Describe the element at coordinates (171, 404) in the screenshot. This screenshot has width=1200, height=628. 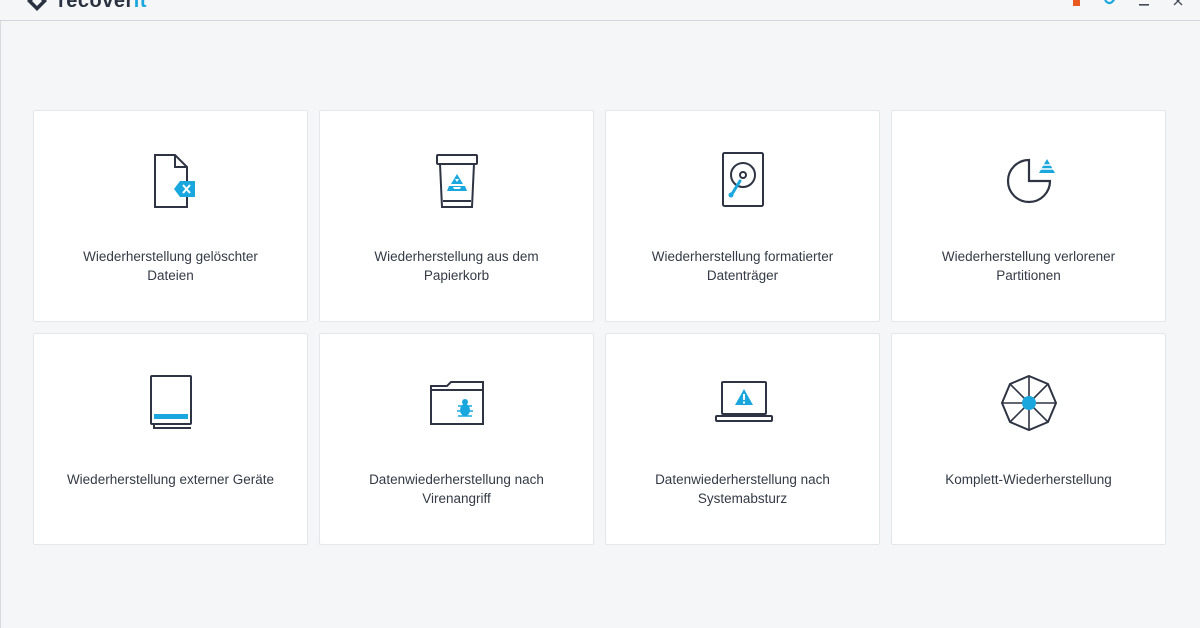
I see `external-device-icon` at that location.